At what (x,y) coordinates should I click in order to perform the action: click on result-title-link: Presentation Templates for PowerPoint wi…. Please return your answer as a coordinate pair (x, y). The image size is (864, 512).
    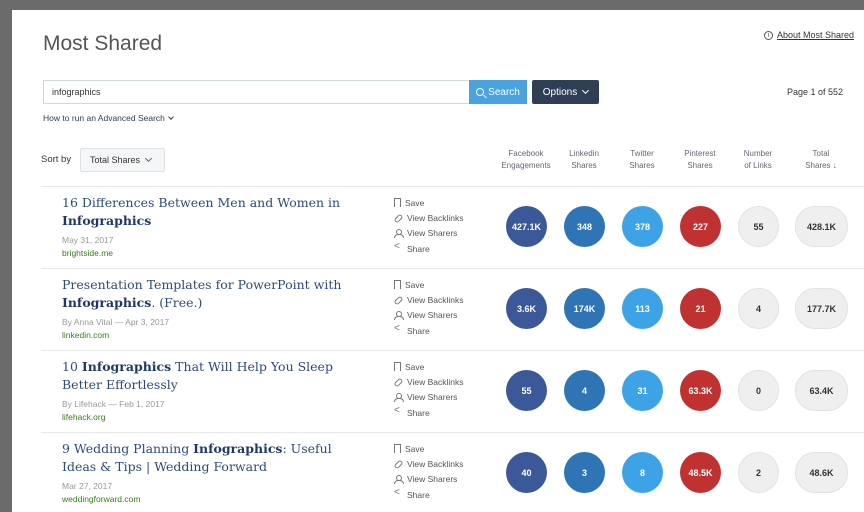
    Looking at the image, I should click on (214, 294).